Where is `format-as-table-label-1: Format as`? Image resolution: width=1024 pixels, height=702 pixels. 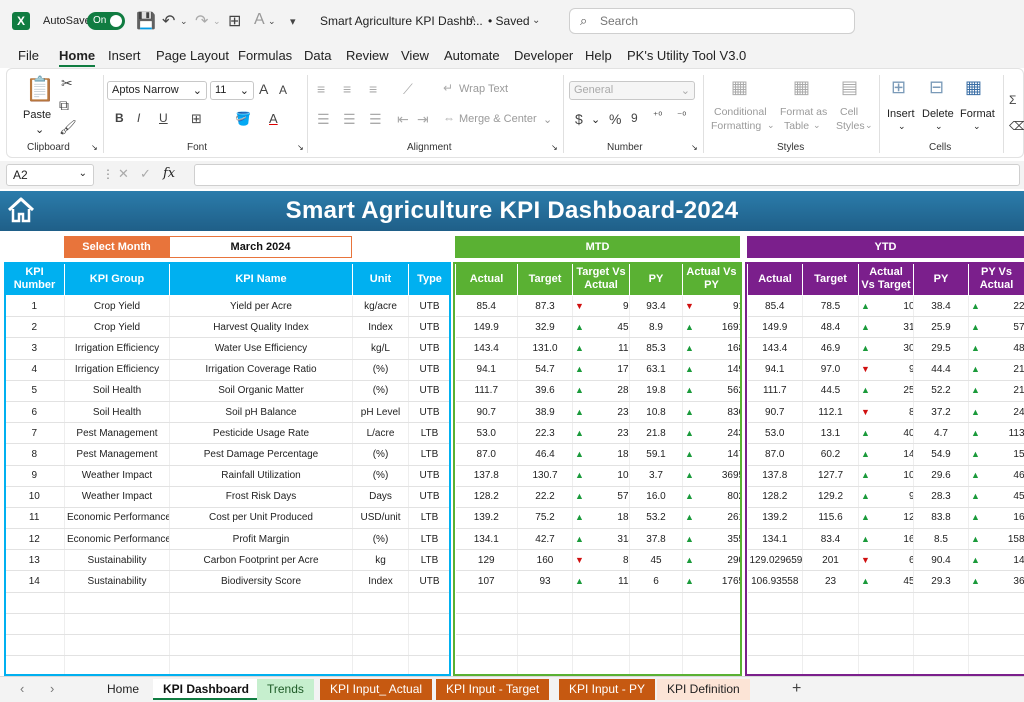 format-as-table-label-1: Format as is located at coordinates (803, 112).